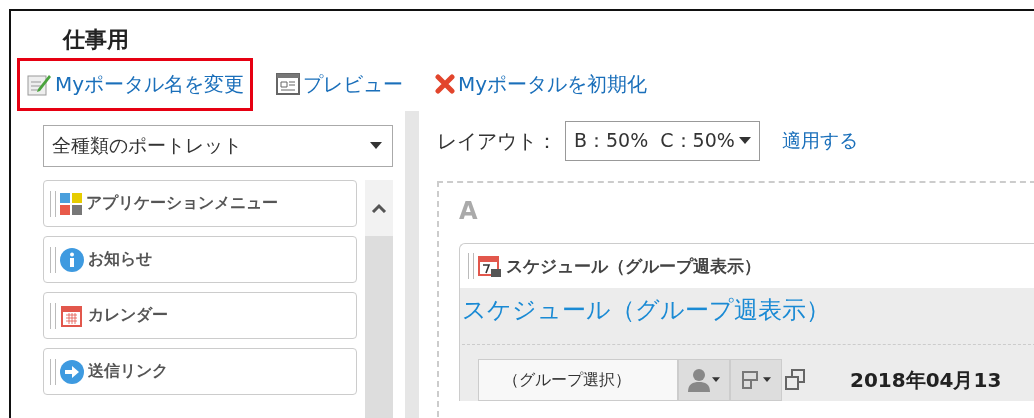  What do you see at coordinates (926, 380) in the screenshot?
I see `week-date: 2018年04月13` at bounding box center [926, 380].